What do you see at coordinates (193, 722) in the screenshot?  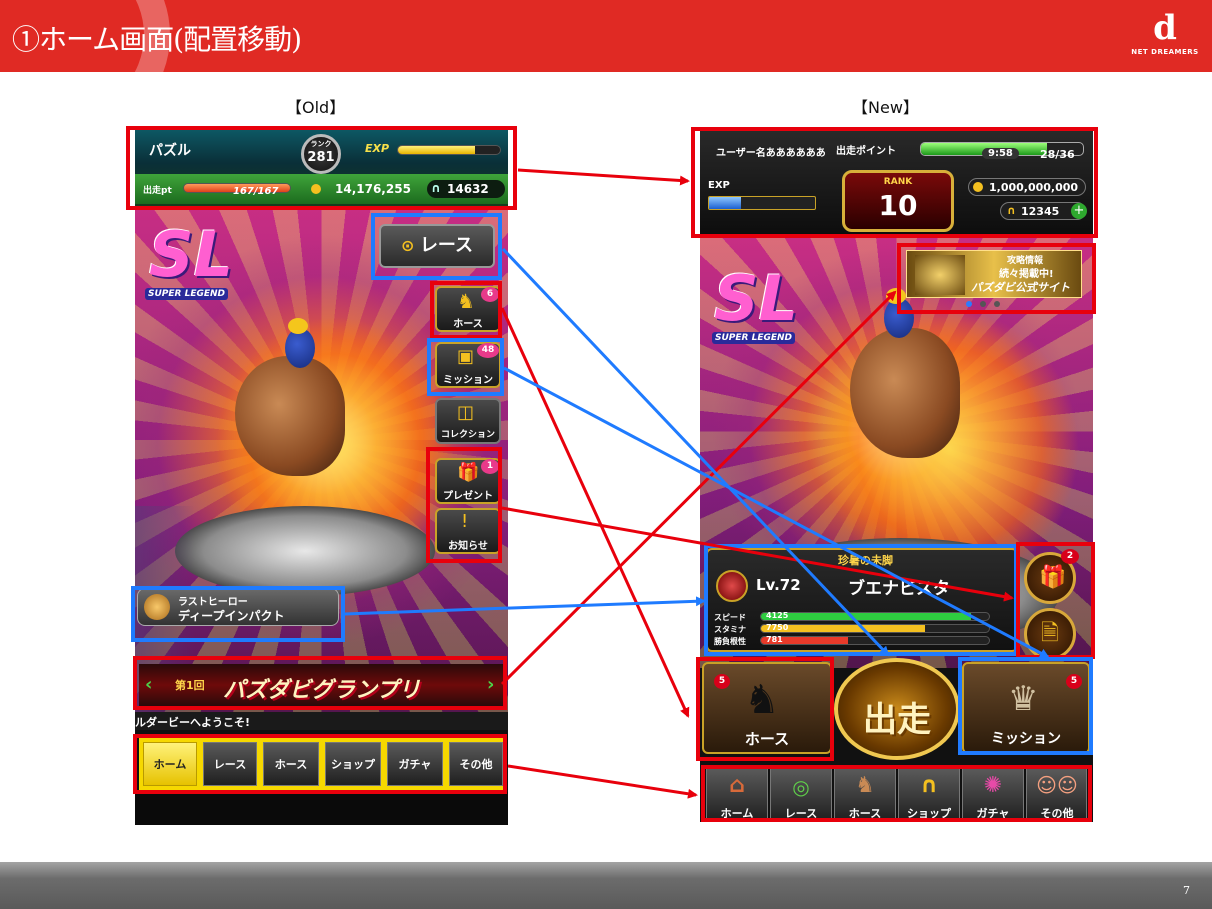 I see `old-ticker-text: ルダービーへようこそ!` at bounding box center [193, 722].